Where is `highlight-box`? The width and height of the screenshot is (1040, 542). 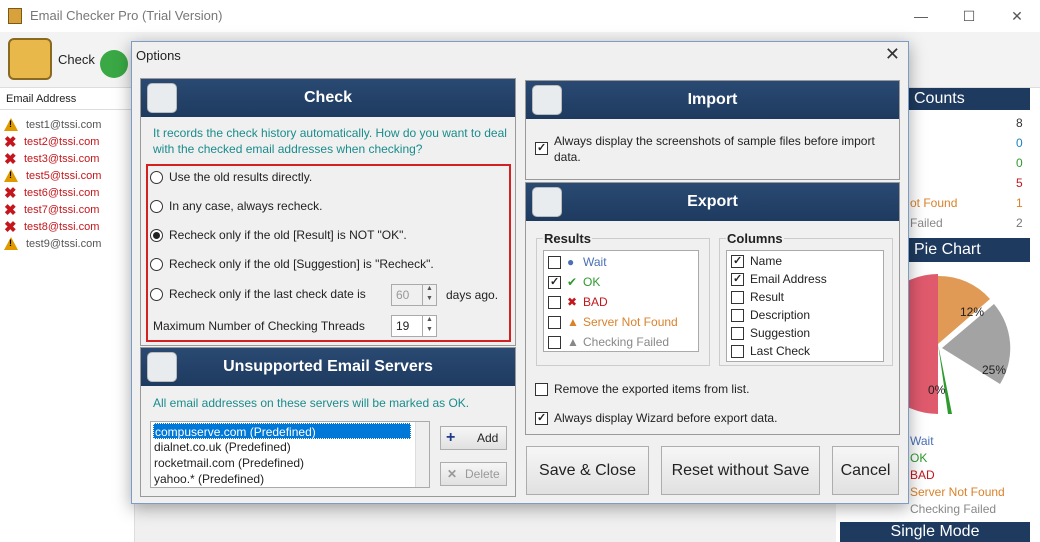
highlight-box is located at coordinates (328, 253).